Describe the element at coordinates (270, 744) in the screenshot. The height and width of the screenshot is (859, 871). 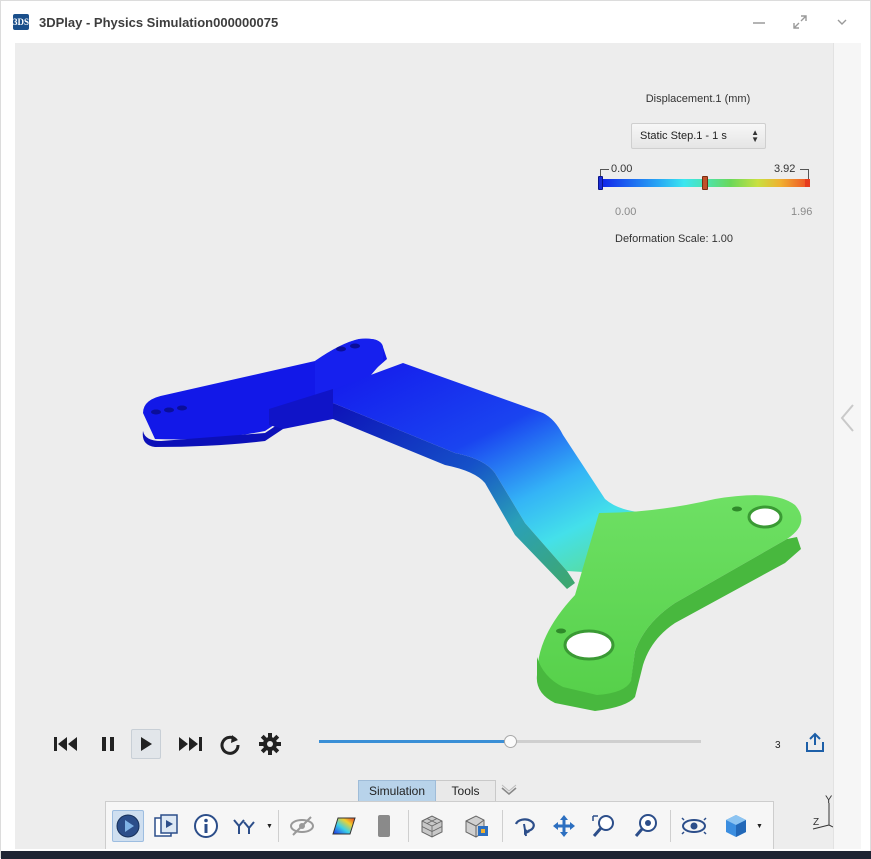
I see `gear-icon` at that location.